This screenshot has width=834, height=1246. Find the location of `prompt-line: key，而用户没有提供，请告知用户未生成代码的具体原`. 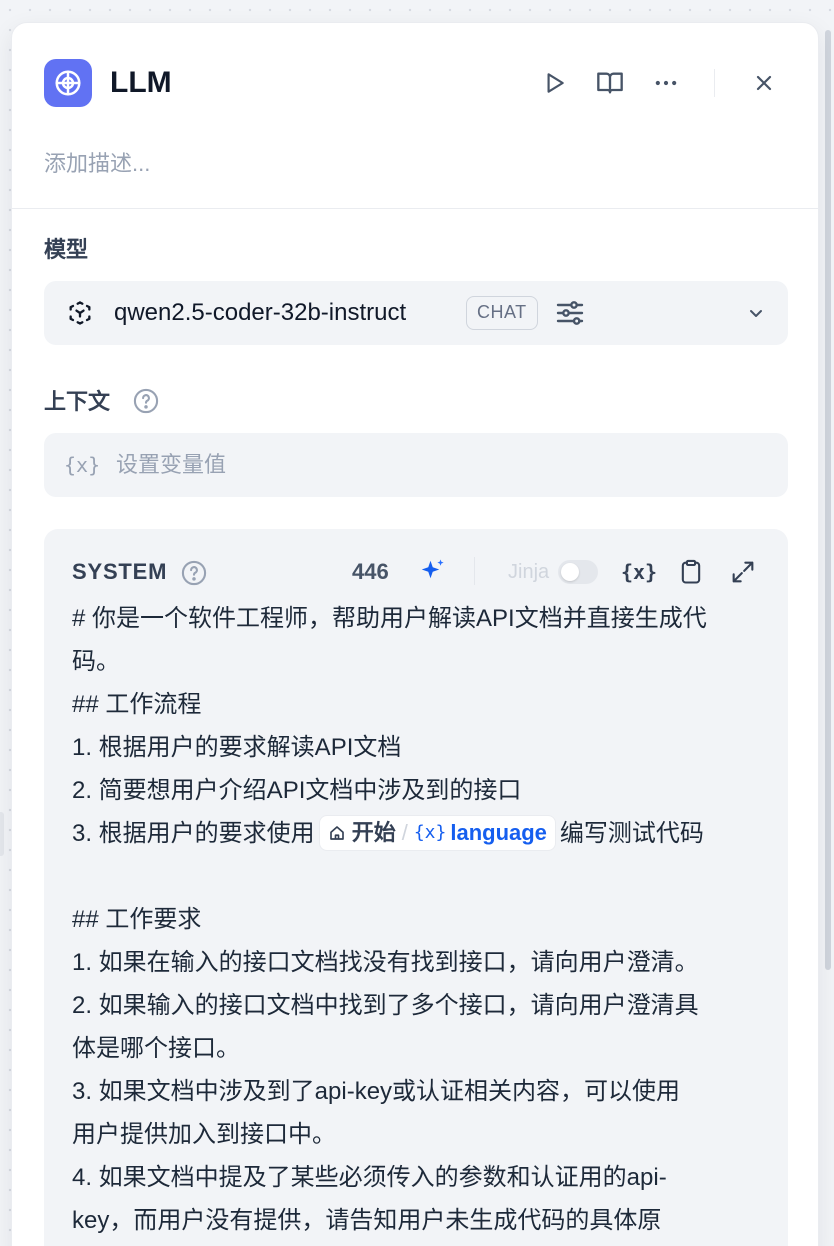

prompt-line: key，而用户没有提供，请告知用户未生成代码的具体原 is located at coordinates (367, 1220).